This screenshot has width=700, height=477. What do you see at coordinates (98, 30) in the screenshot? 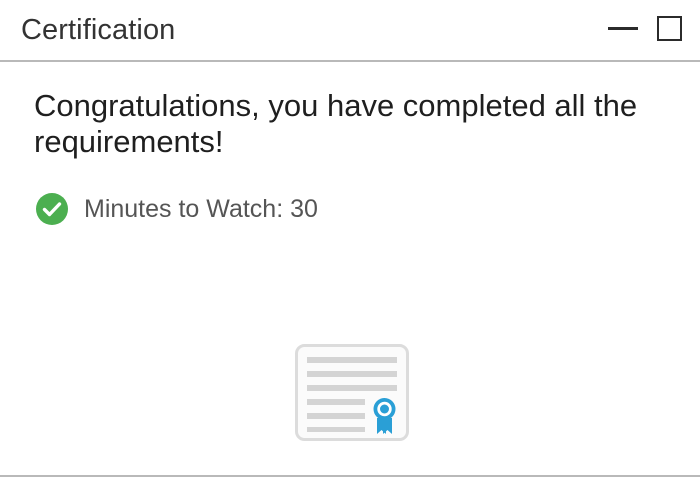
I see `panel-title: Certification` at bounding box center [98, 30].